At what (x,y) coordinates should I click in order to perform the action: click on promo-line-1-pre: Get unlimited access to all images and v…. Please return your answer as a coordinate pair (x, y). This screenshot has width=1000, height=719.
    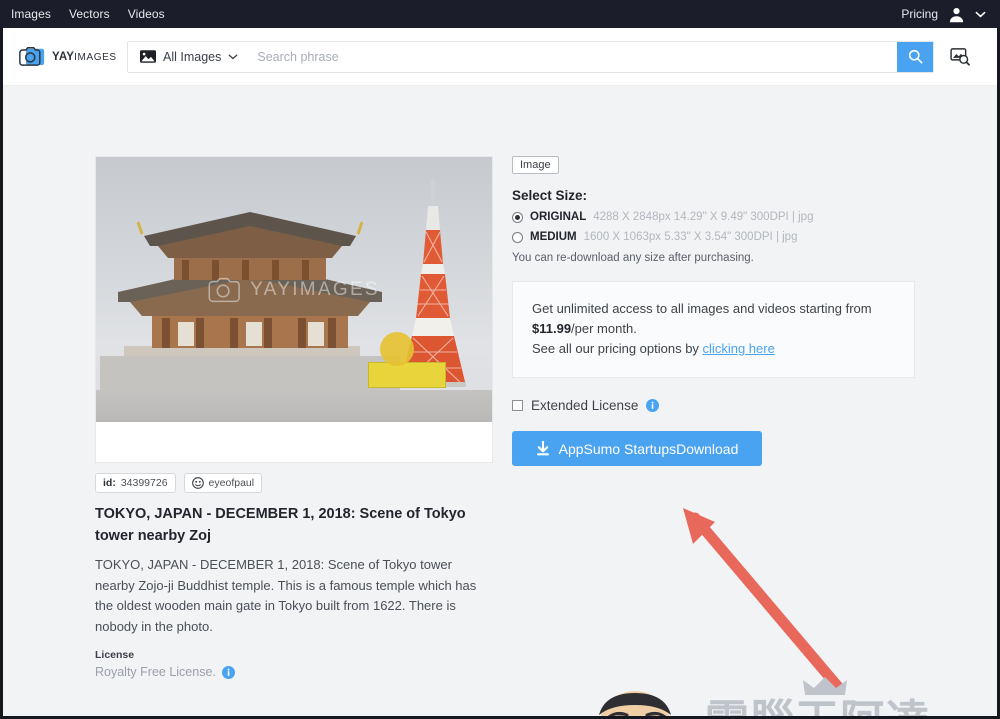
    Looking at the image, I should click on (702, 308).